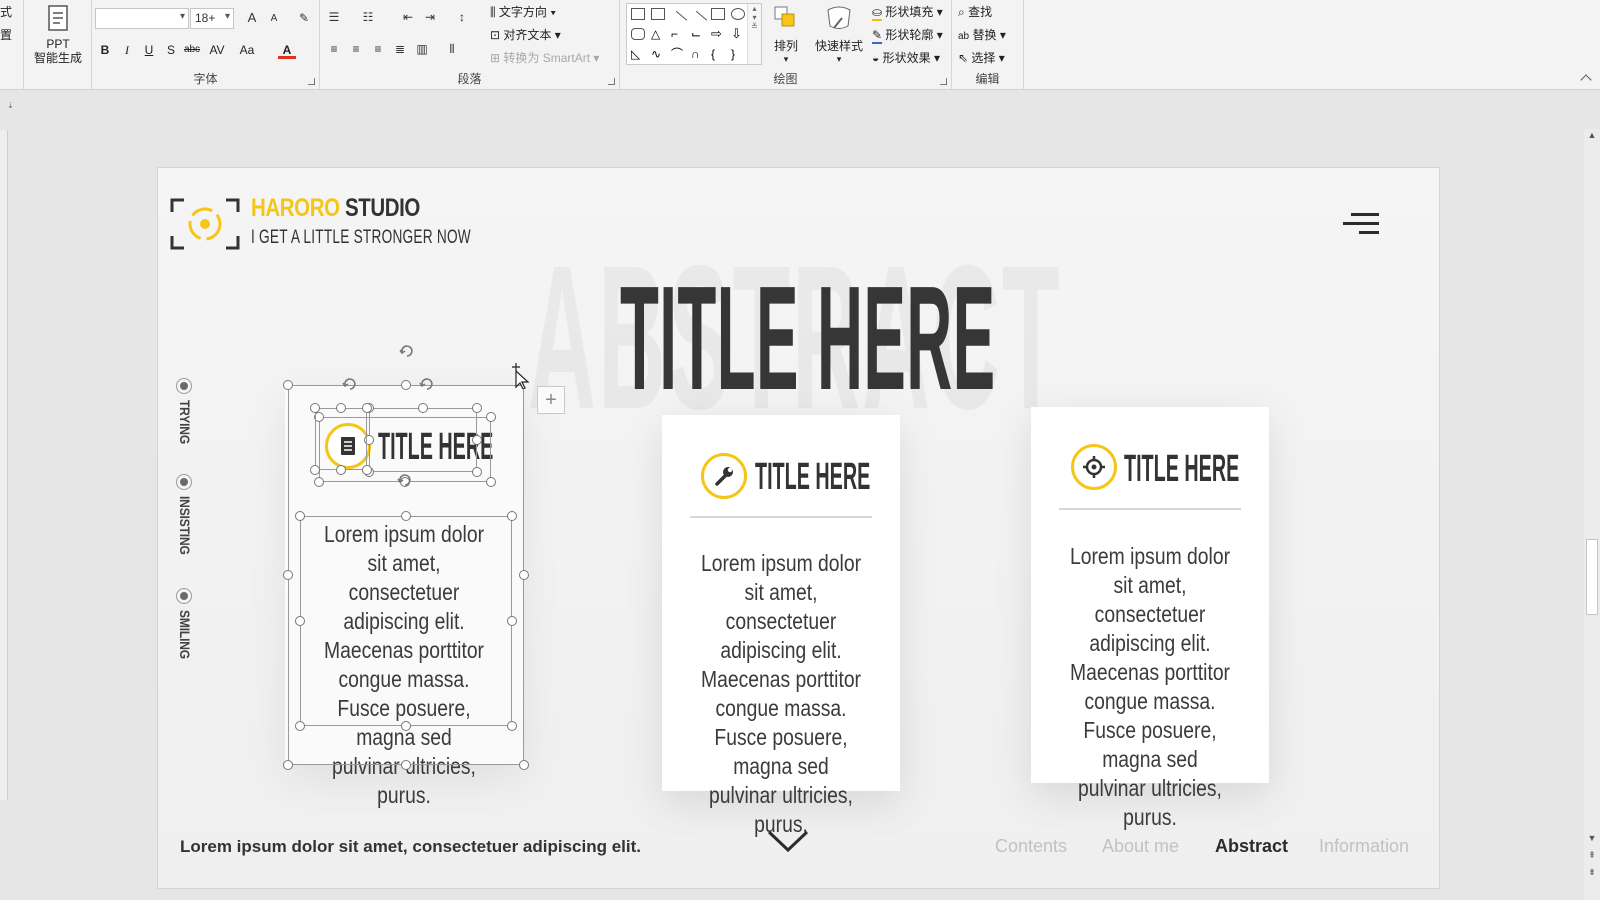 The height and width of the screenshot is (900, 1600). Describe the element at coordinates (149, 50) in the screenshot. I see `underline-button: U` at that location.